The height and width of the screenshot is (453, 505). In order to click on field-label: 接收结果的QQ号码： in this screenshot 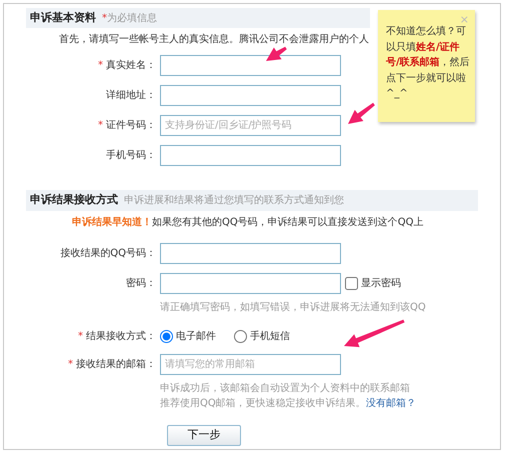, I will do `click(108, 253)`.